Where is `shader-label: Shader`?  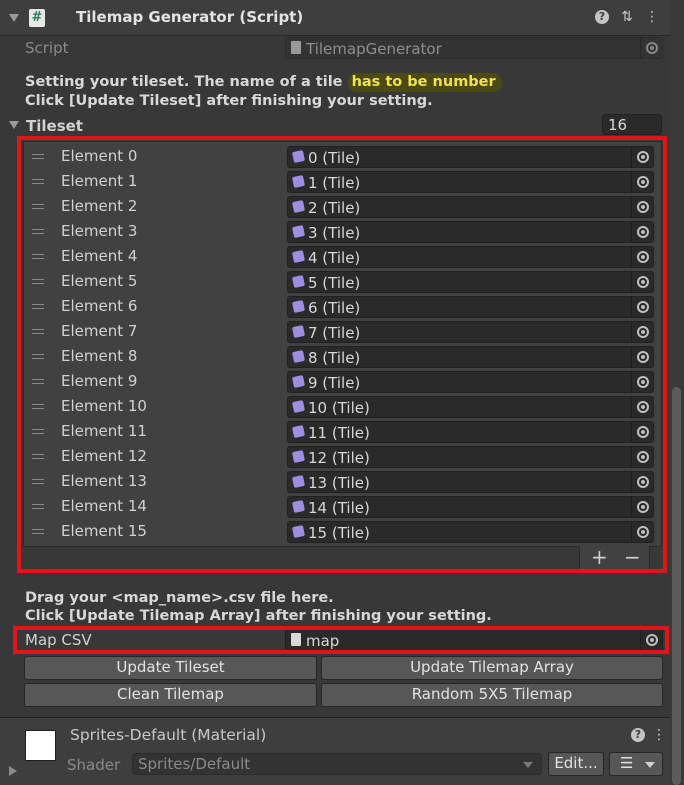
shader-label: Shader is located at coordinates (94, 765).